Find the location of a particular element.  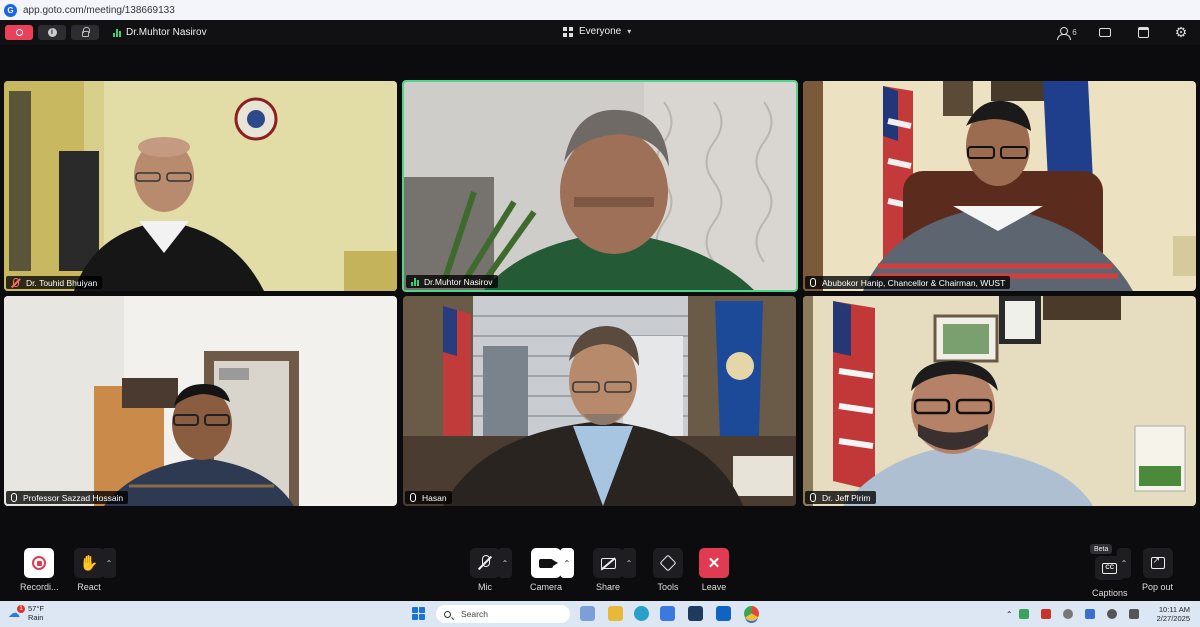

recording-button is located at coordinates (39, 563).